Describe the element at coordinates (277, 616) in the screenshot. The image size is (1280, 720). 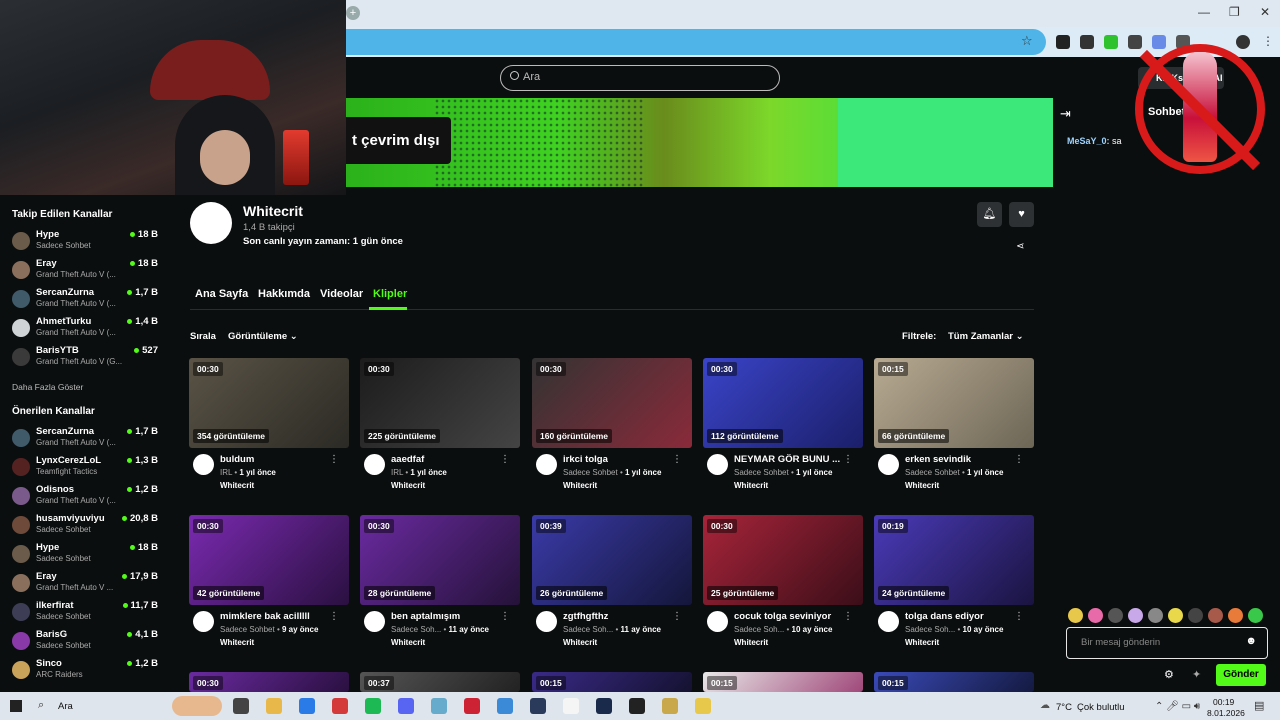
I see `clip-title: mimklere bak acilllll` at that location.